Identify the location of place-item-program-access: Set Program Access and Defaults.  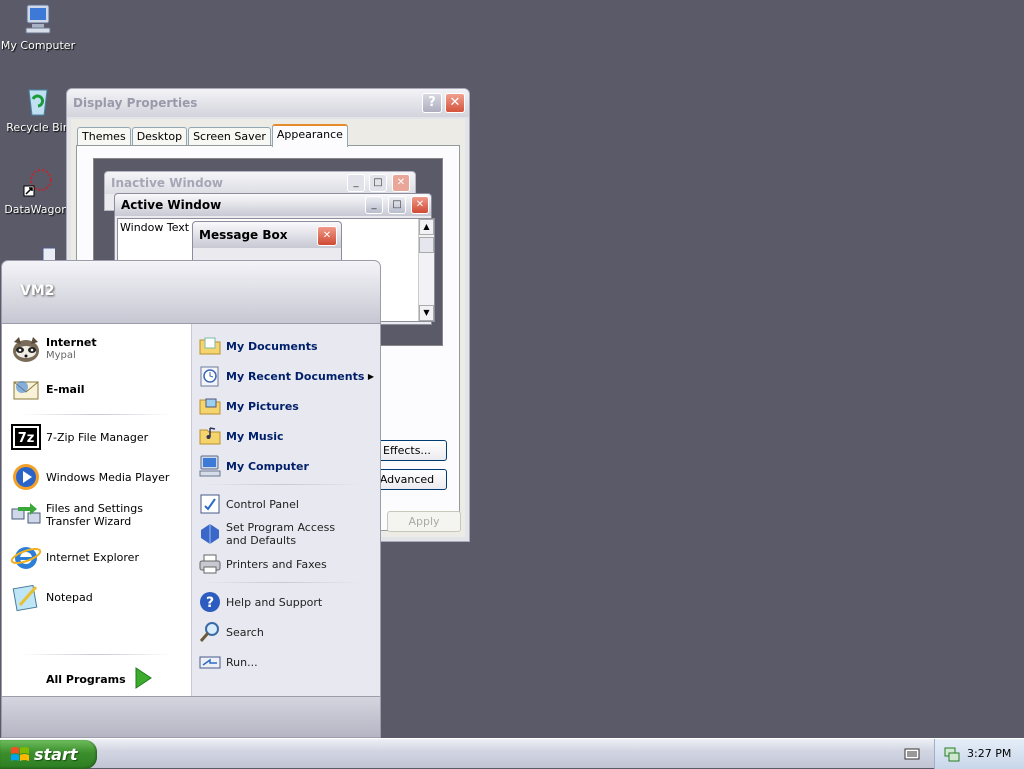
(277, 534).